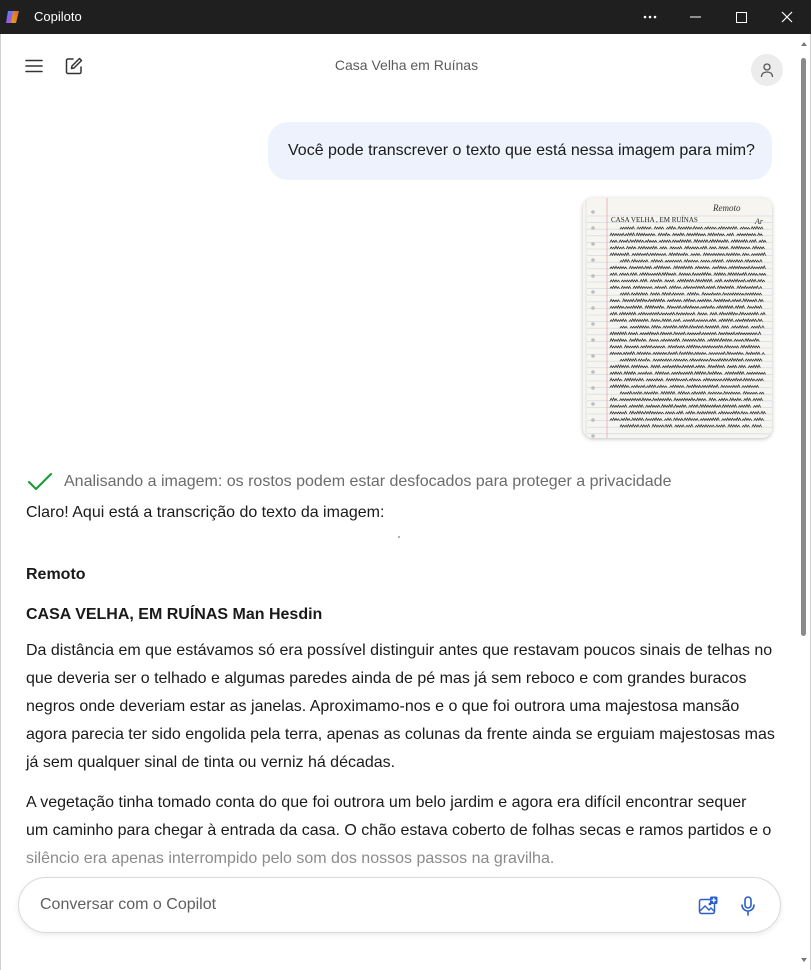 The image size is (811, 970). Describe the element at coordinates (174, 614) in the screenshot. I see `response-heading-title: CASA VELHA, EM RUÍNAS Man Hesdin` at that location.